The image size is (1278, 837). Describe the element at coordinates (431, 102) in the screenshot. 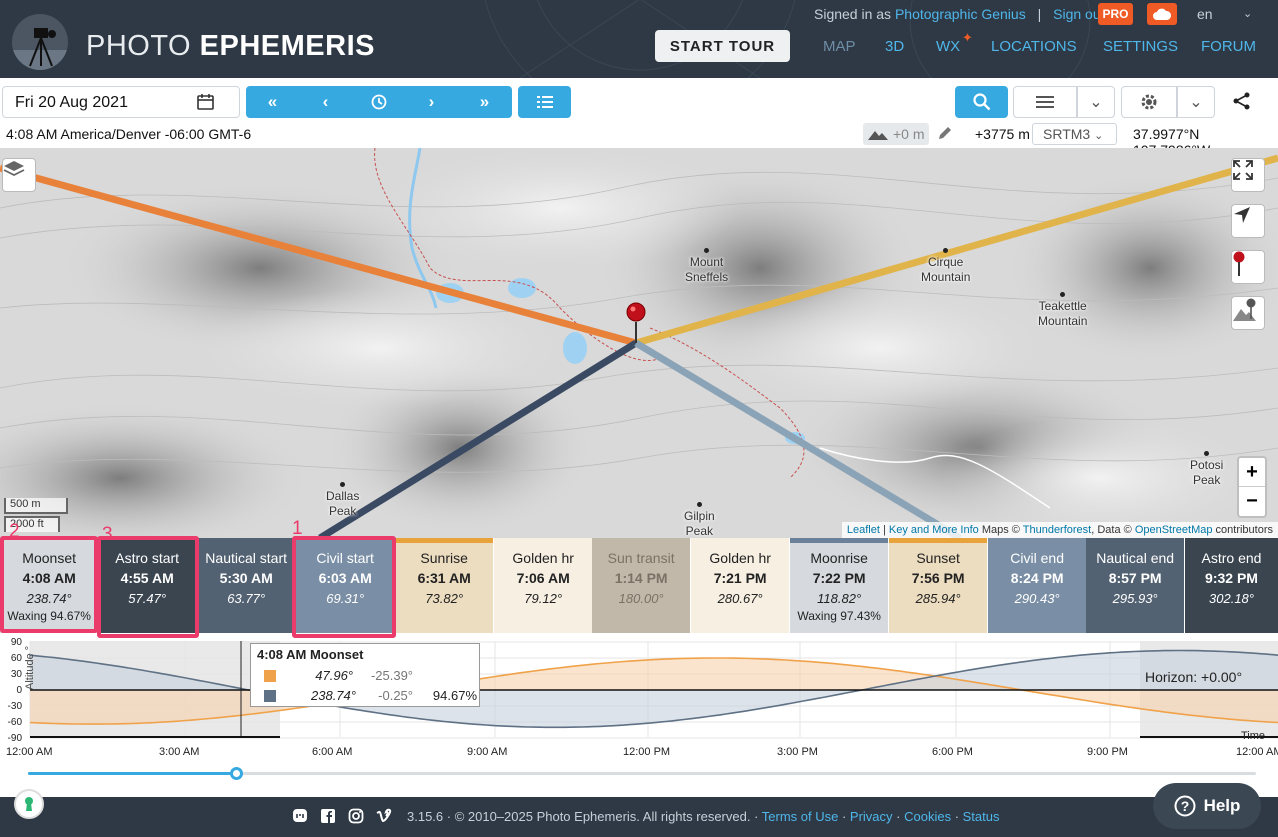

I see `step-forward-icon: ›` at that location.